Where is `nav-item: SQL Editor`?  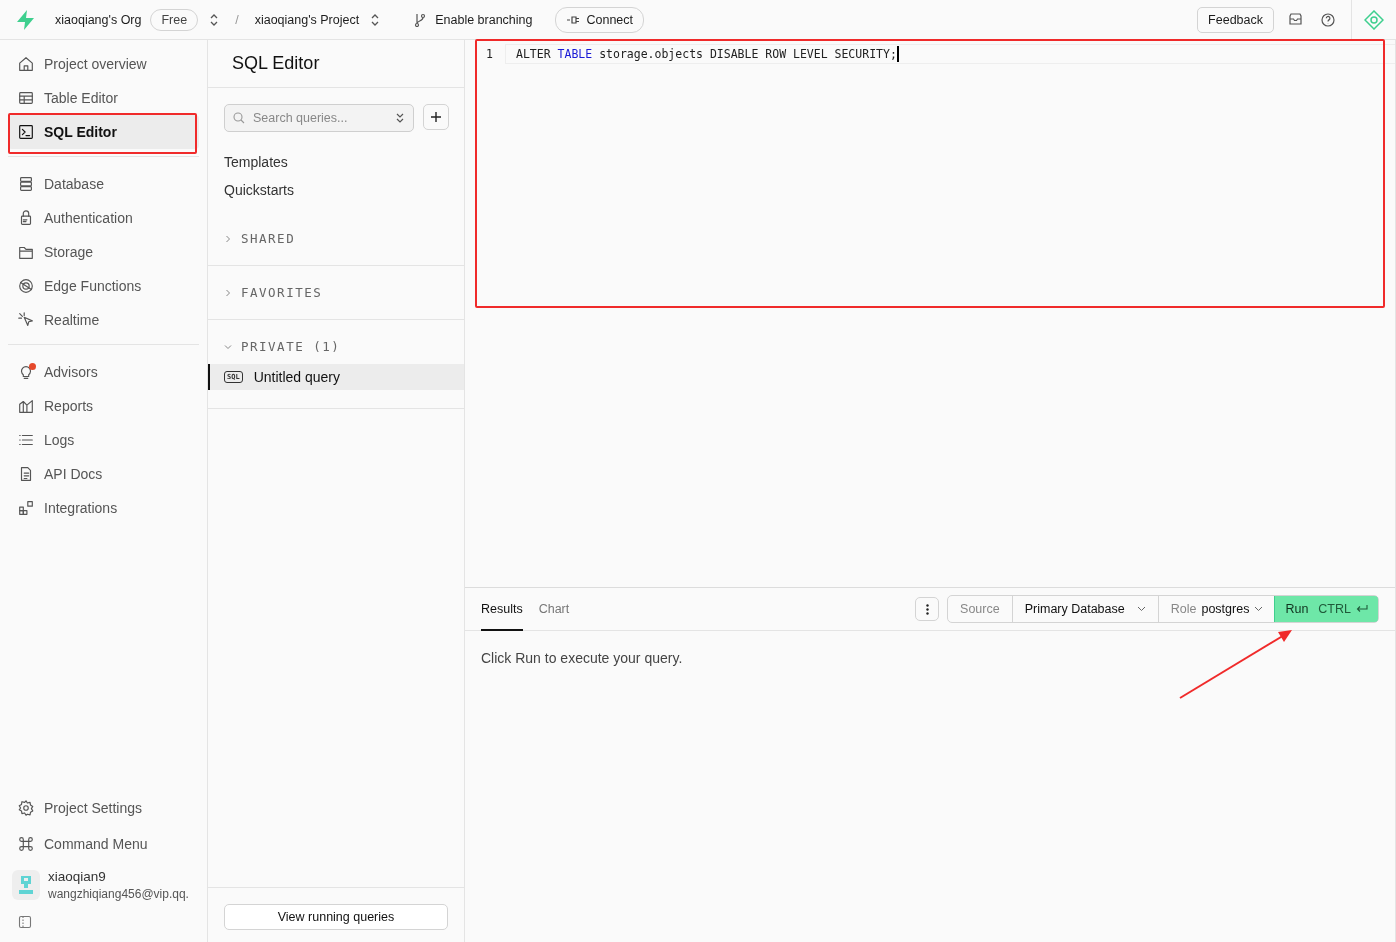
nav-item: SQL Editor is located at coordinates (103, 132).